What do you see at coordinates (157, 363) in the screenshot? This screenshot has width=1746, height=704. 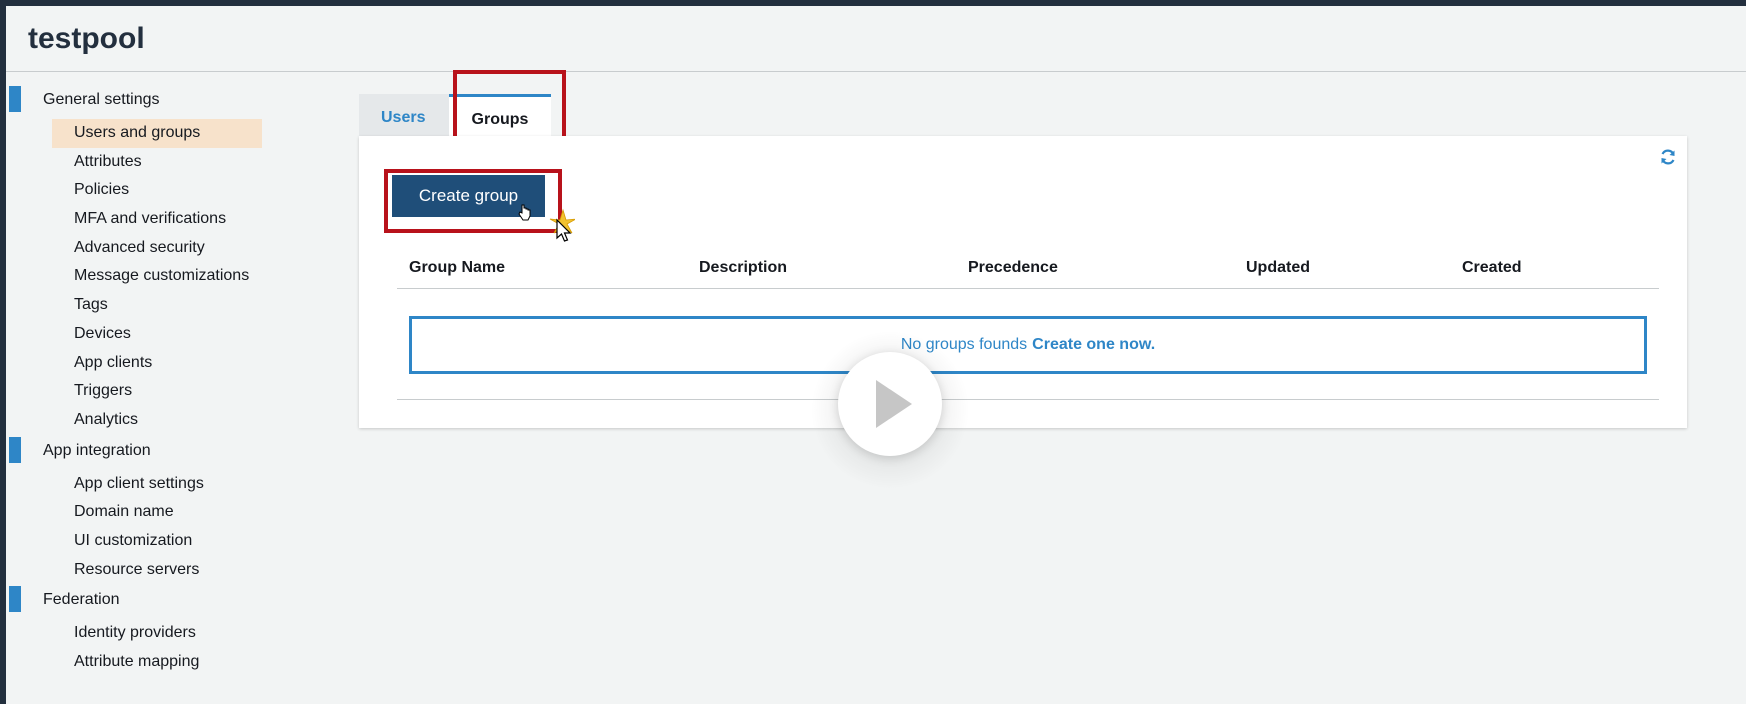 I see `sidebar-item-app-clients: App clients` at bounding box center [157, 363].